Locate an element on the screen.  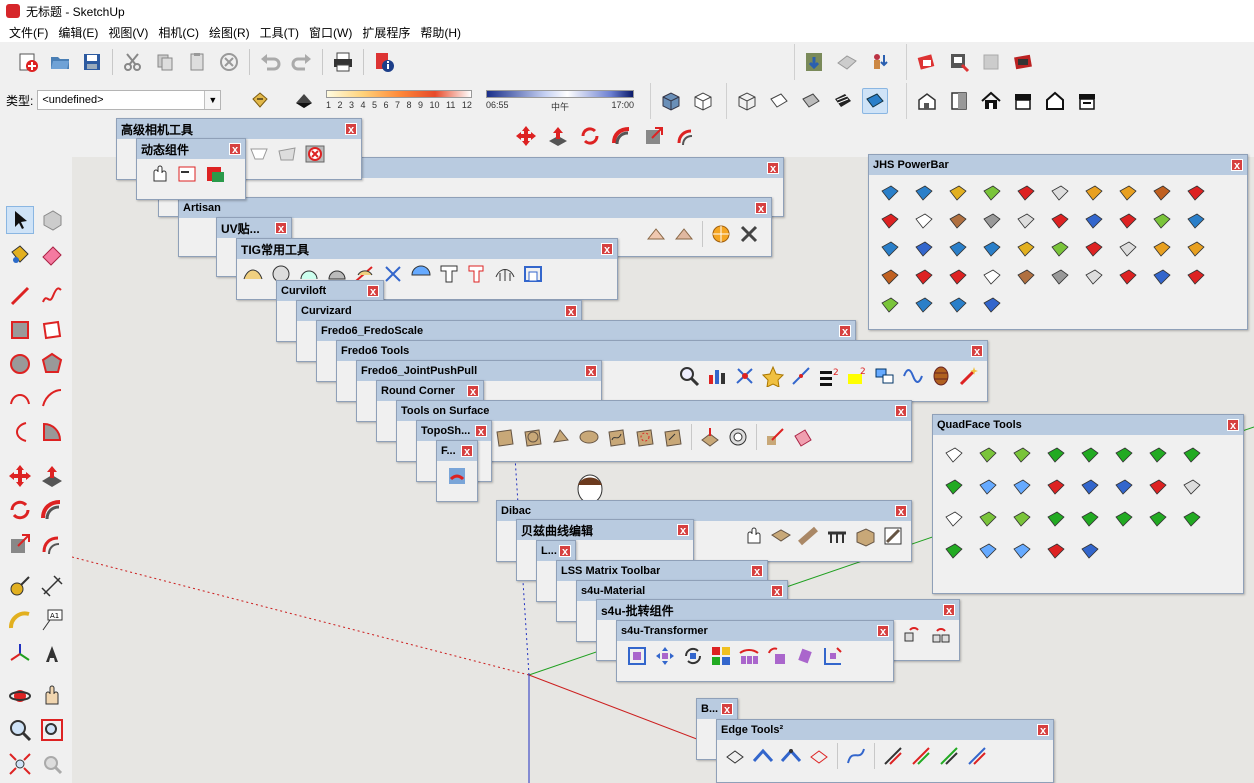
qf-quad-icon is located at coordinates (988, 487).